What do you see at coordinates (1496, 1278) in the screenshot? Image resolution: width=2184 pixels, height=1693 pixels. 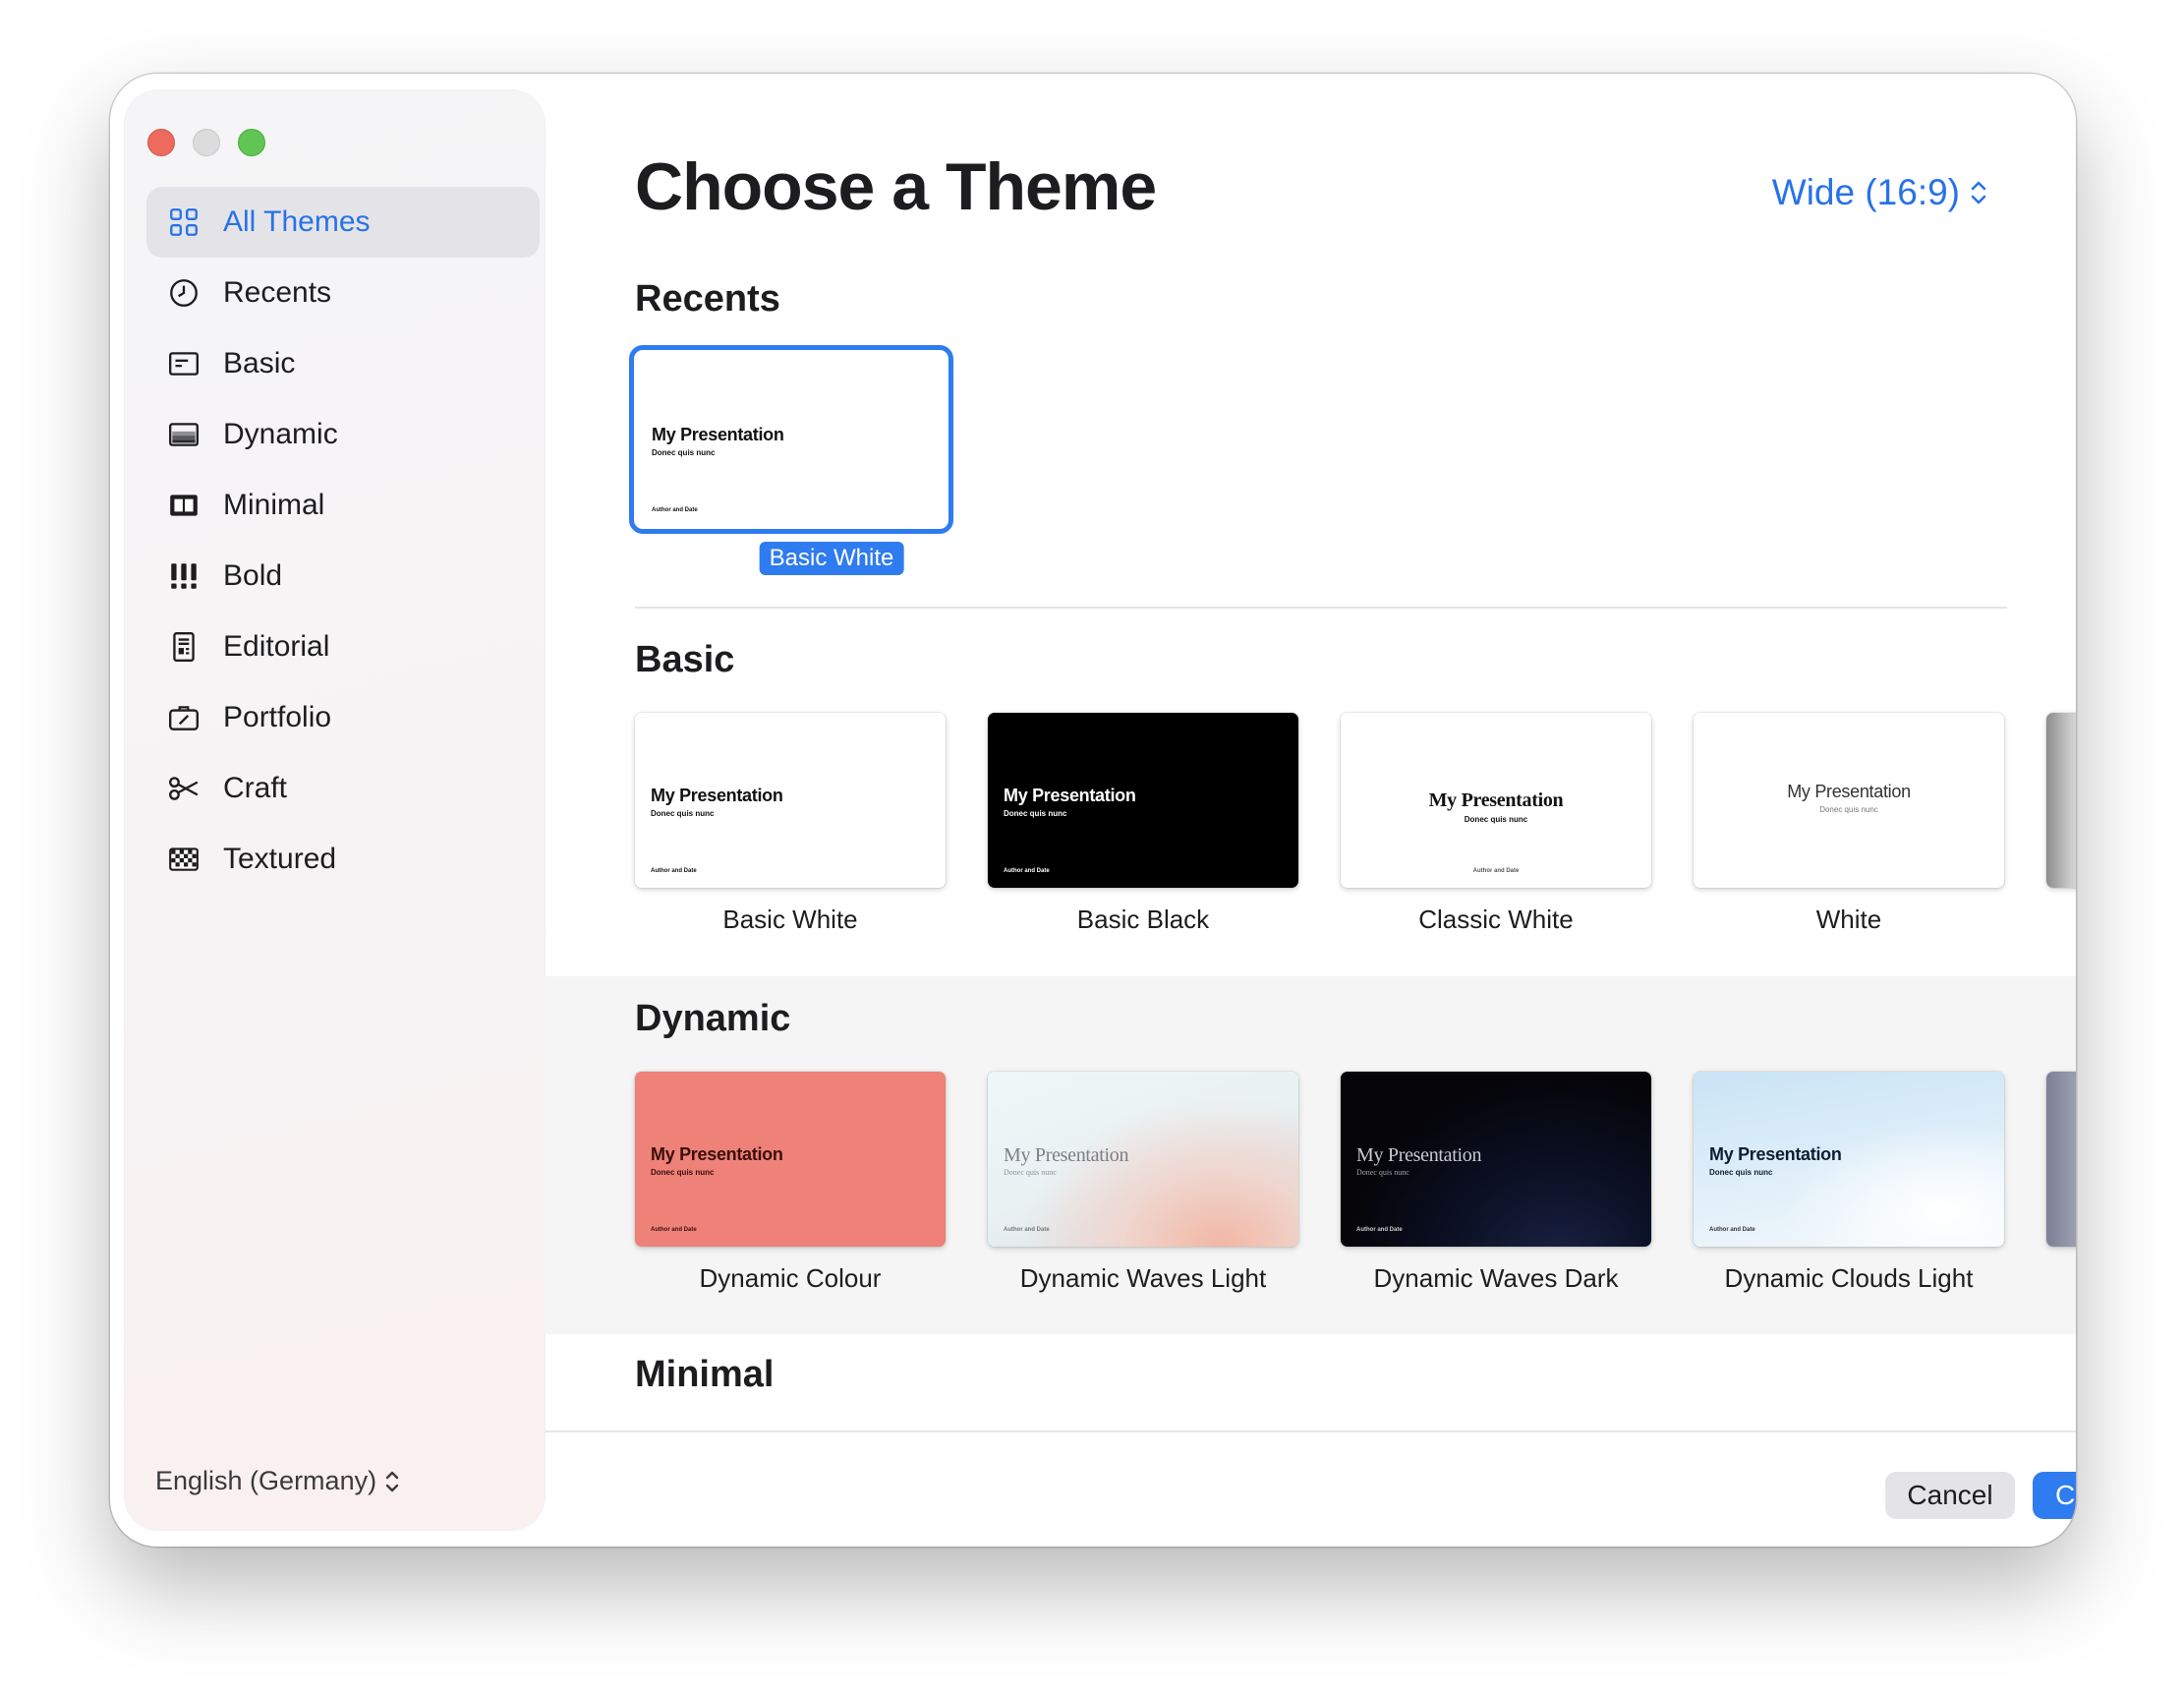 I see `theme-caption: Dynamic Waves Dark` at bounding box center [1496, 1278].